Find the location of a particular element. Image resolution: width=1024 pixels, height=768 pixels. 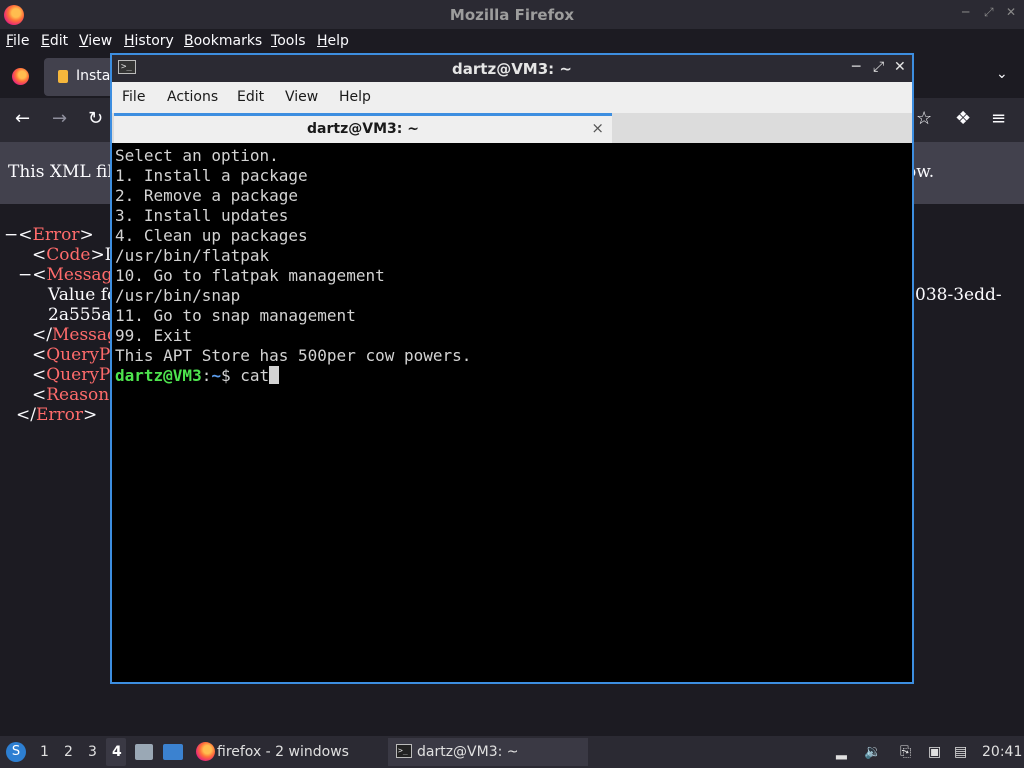

xml-line: −<Messag is located at coordinates (65, 275).